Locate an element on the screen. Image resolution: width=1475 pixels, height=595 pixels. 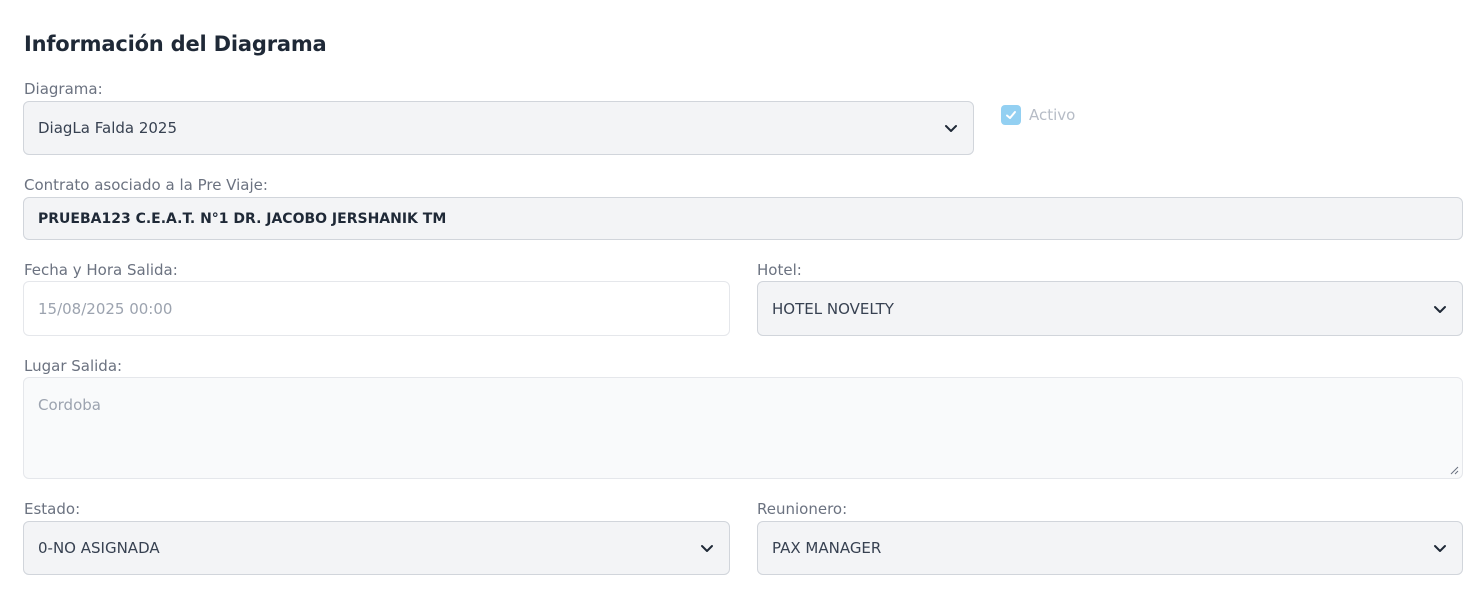
activo-label: Activo is located at coordinates (1052, 115).